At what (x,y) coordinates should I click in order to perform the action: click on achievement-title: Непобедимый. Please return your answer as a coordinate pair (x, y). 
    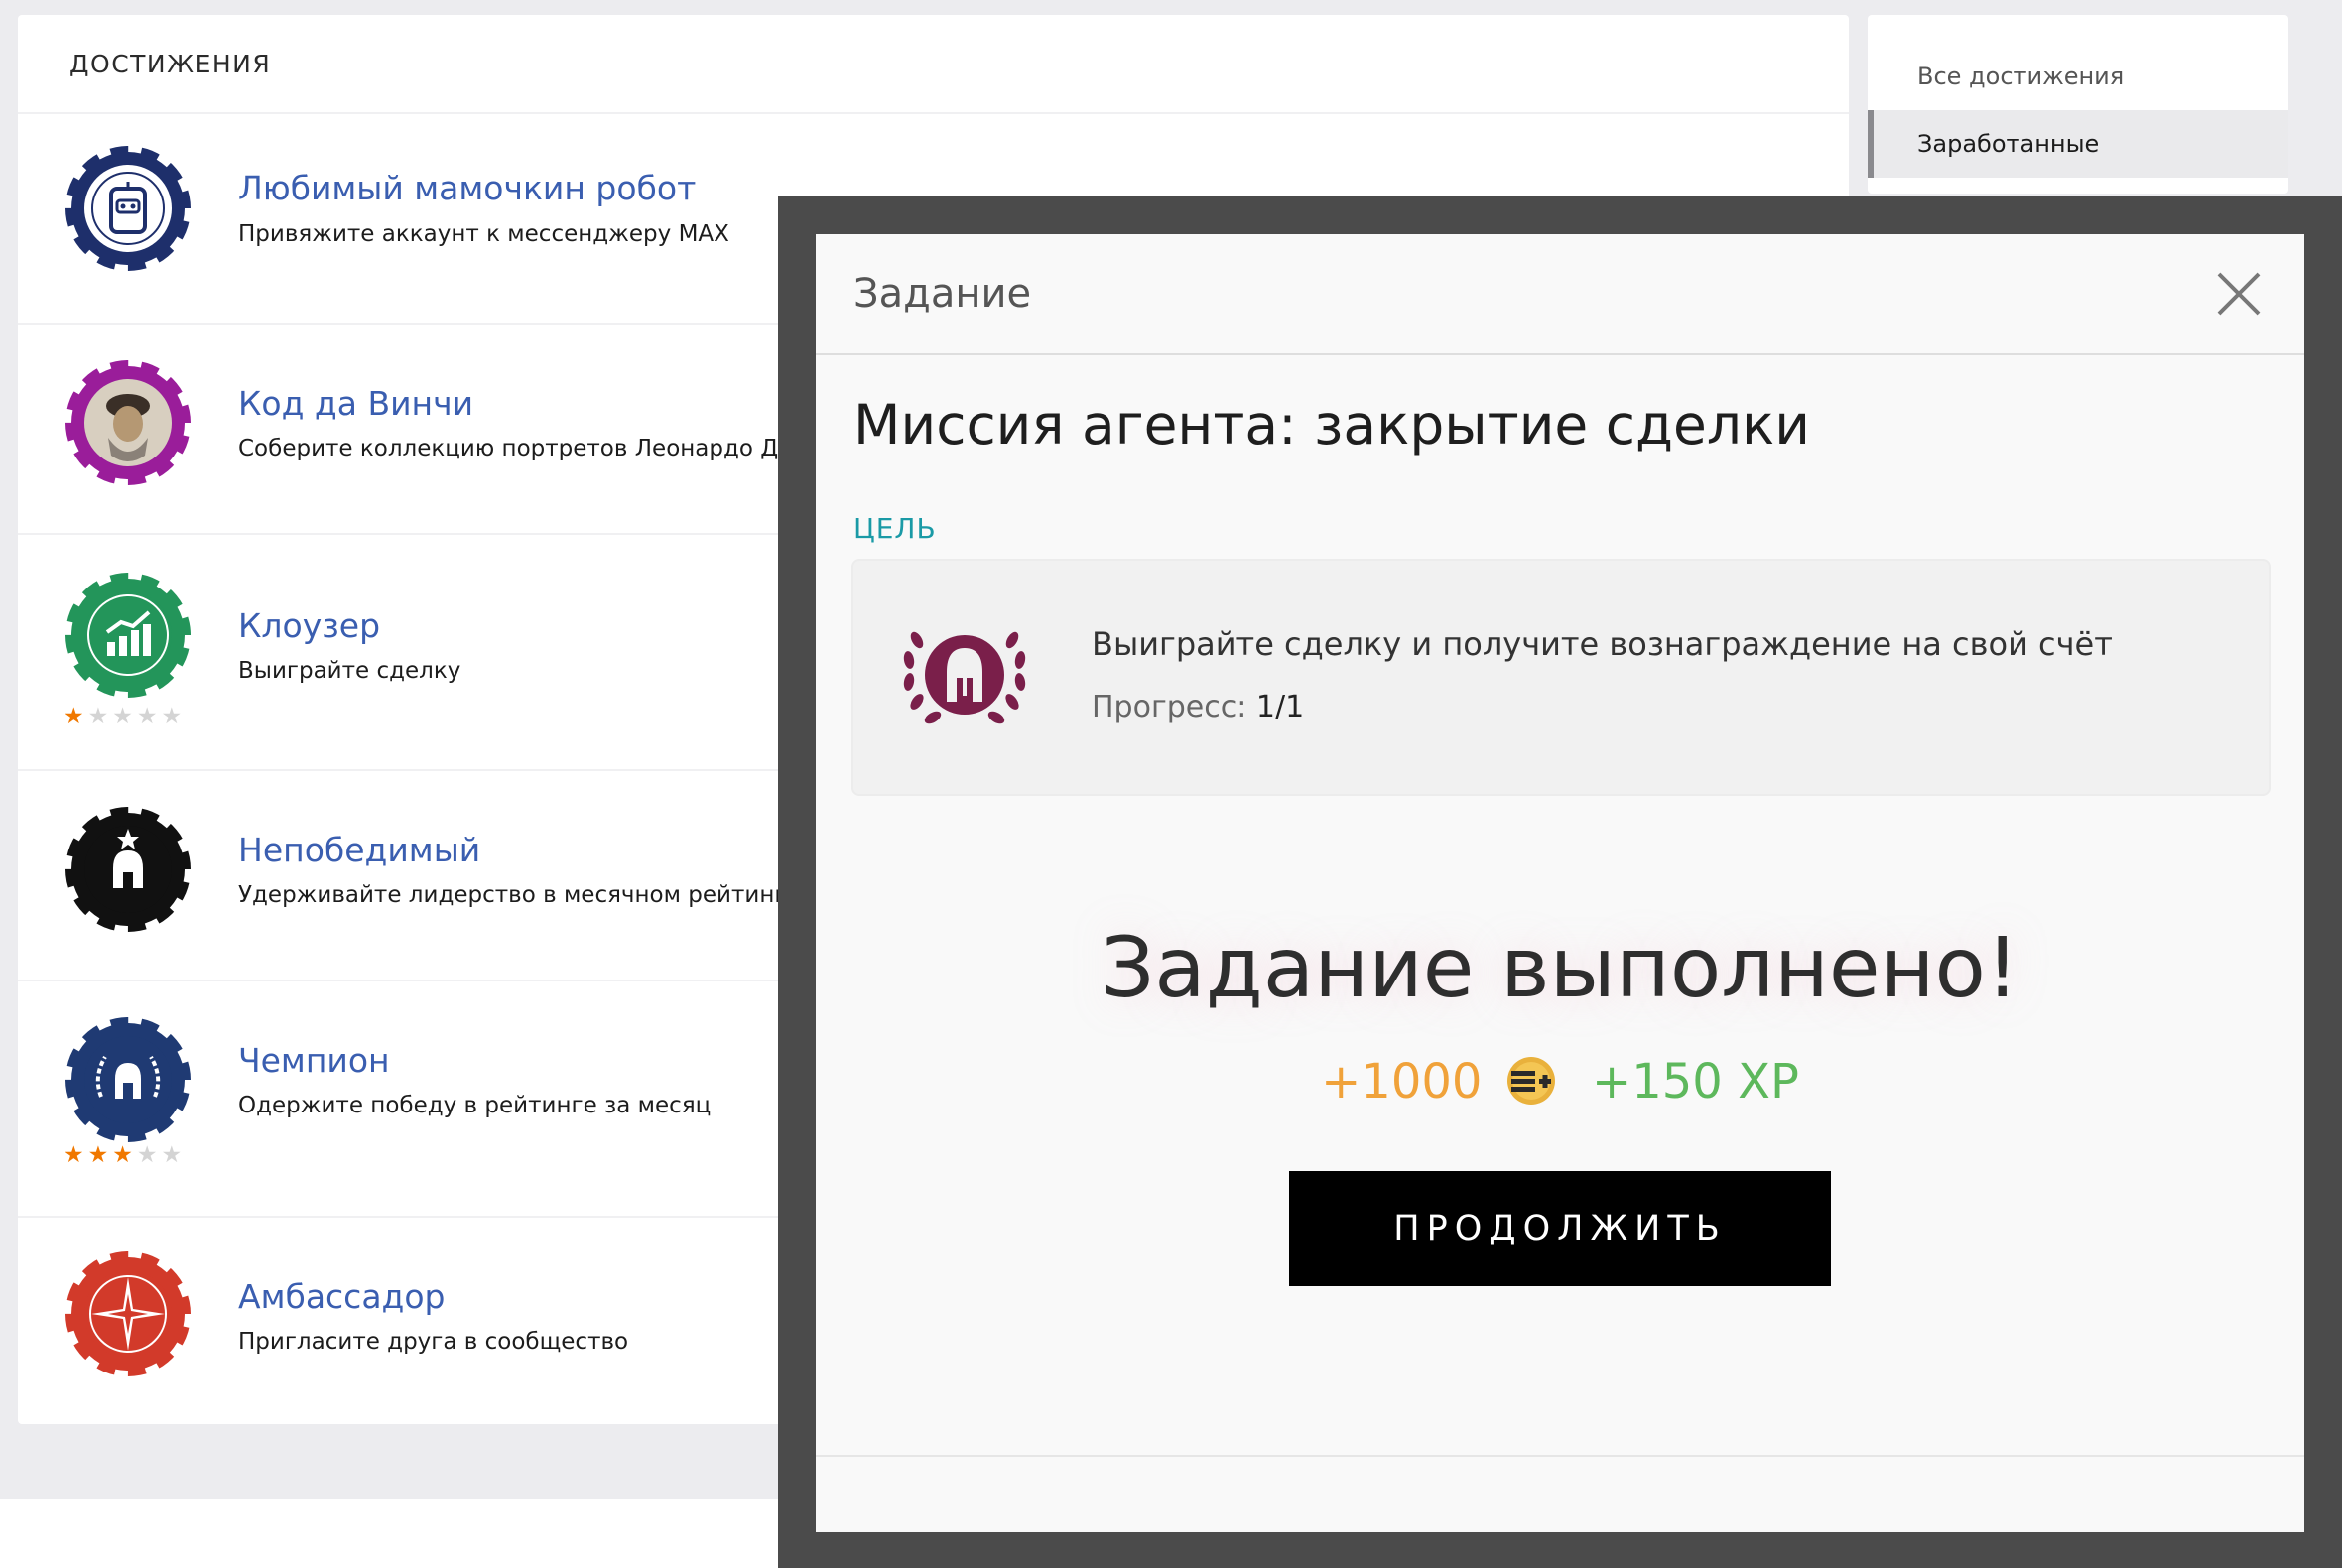
    Looking at the image, I should click on (359, 850).